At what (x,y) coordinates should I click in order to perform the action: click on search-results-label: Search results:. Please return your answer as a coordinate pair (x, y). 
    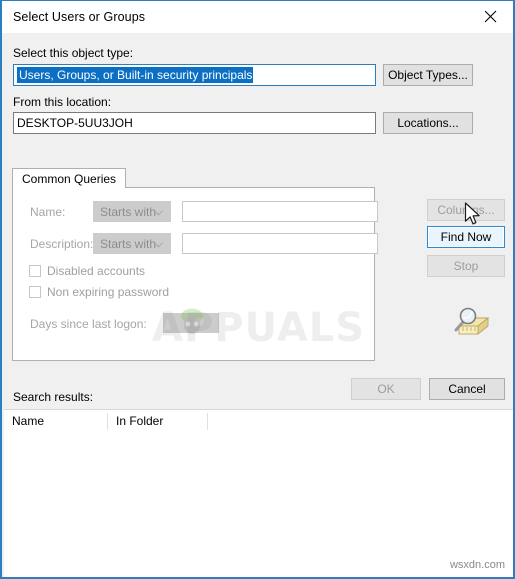
    Looking at the image, I should click on (53, 397).